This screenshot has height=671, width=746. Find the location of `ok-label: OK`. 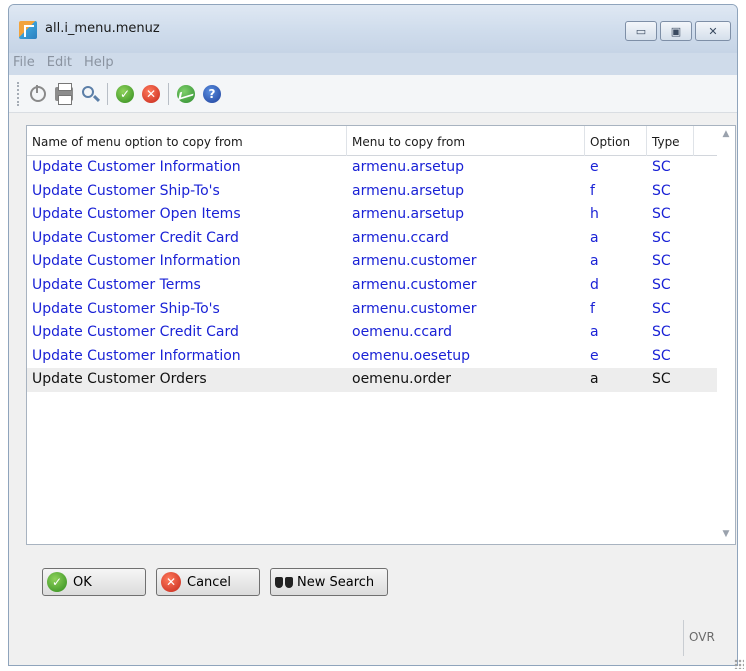

ok-label: OK is located at coordinates (82, 582).